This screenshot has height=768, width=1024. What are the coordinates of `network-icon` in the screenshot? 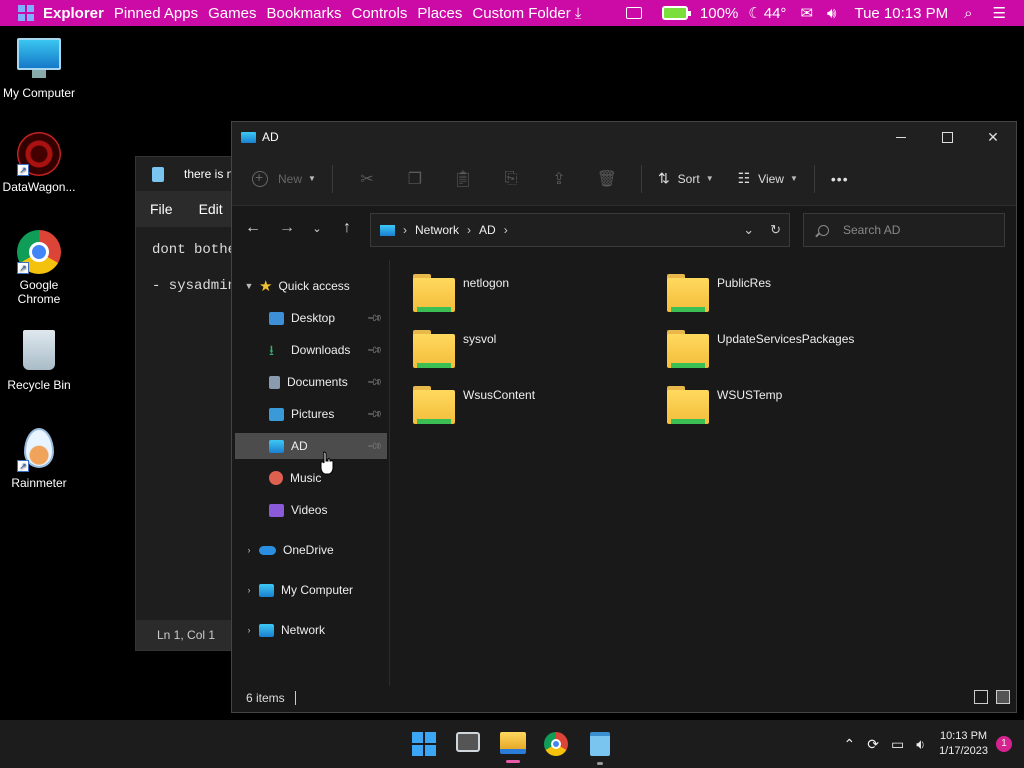 It's located at (387, 230).